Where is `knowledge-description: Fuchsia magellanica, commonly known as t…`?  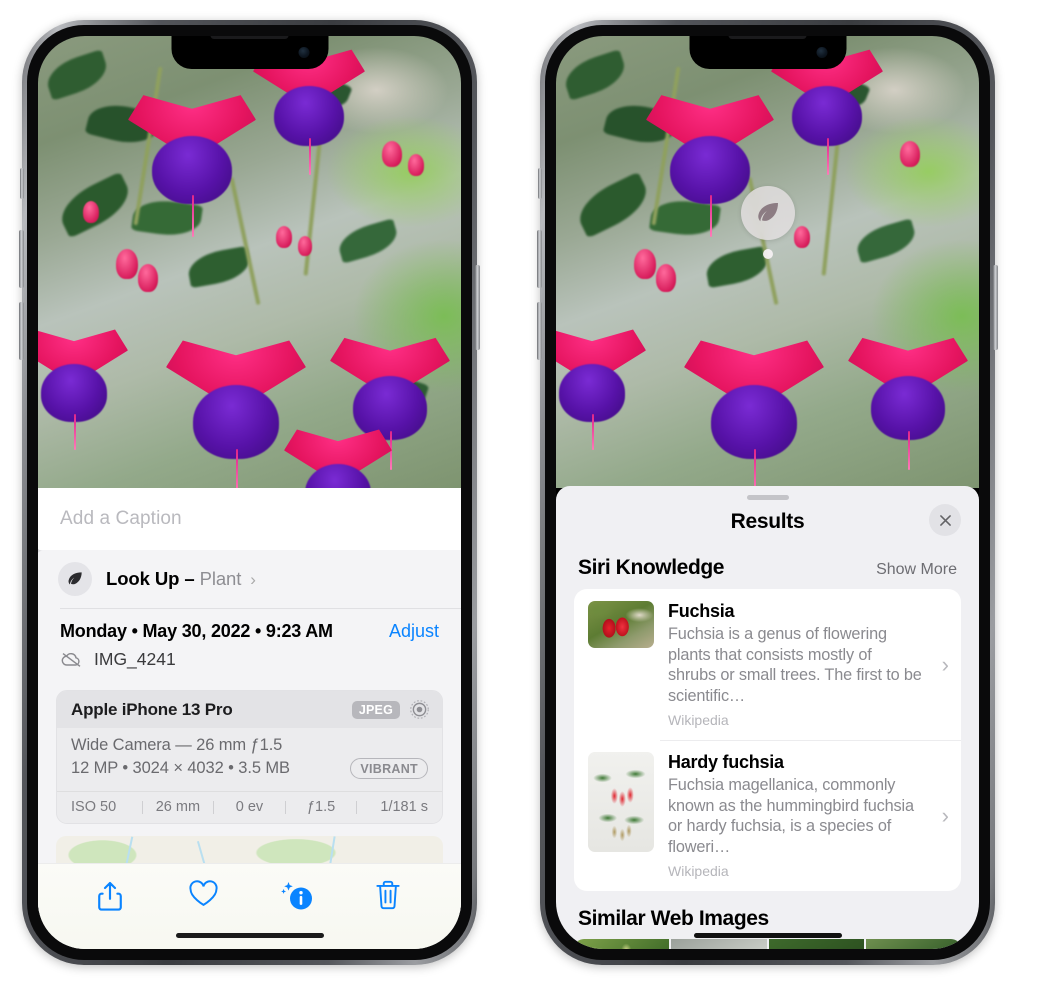
knowledge-description: Fuchsia magellanica, commonly known as t… is located at coordinates (791, 816).